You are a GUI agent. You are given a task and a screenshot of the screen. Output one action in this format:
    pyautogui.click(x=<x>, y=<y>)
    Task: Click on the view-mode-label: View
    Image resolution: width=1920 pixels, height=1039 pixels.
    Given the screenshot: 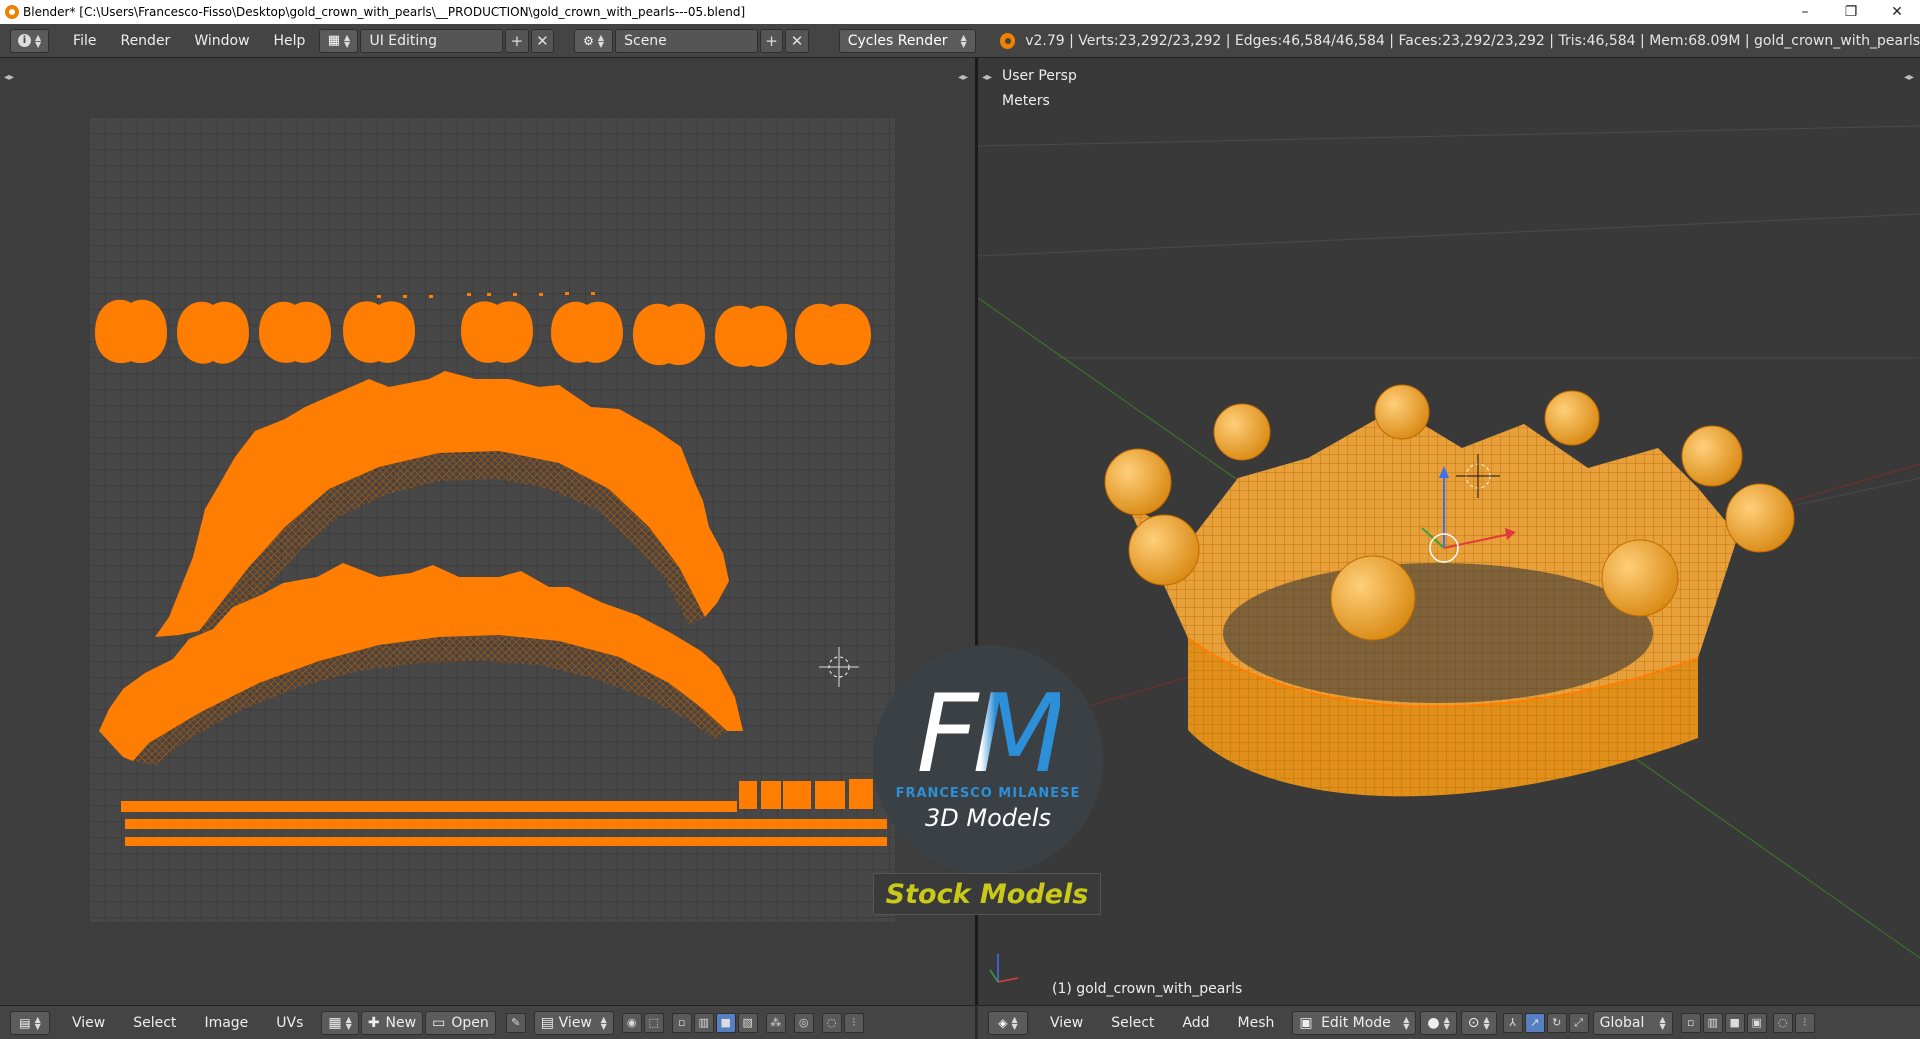 What is the action you would take?
    pyautogui.click(x=575, y=1022)
    